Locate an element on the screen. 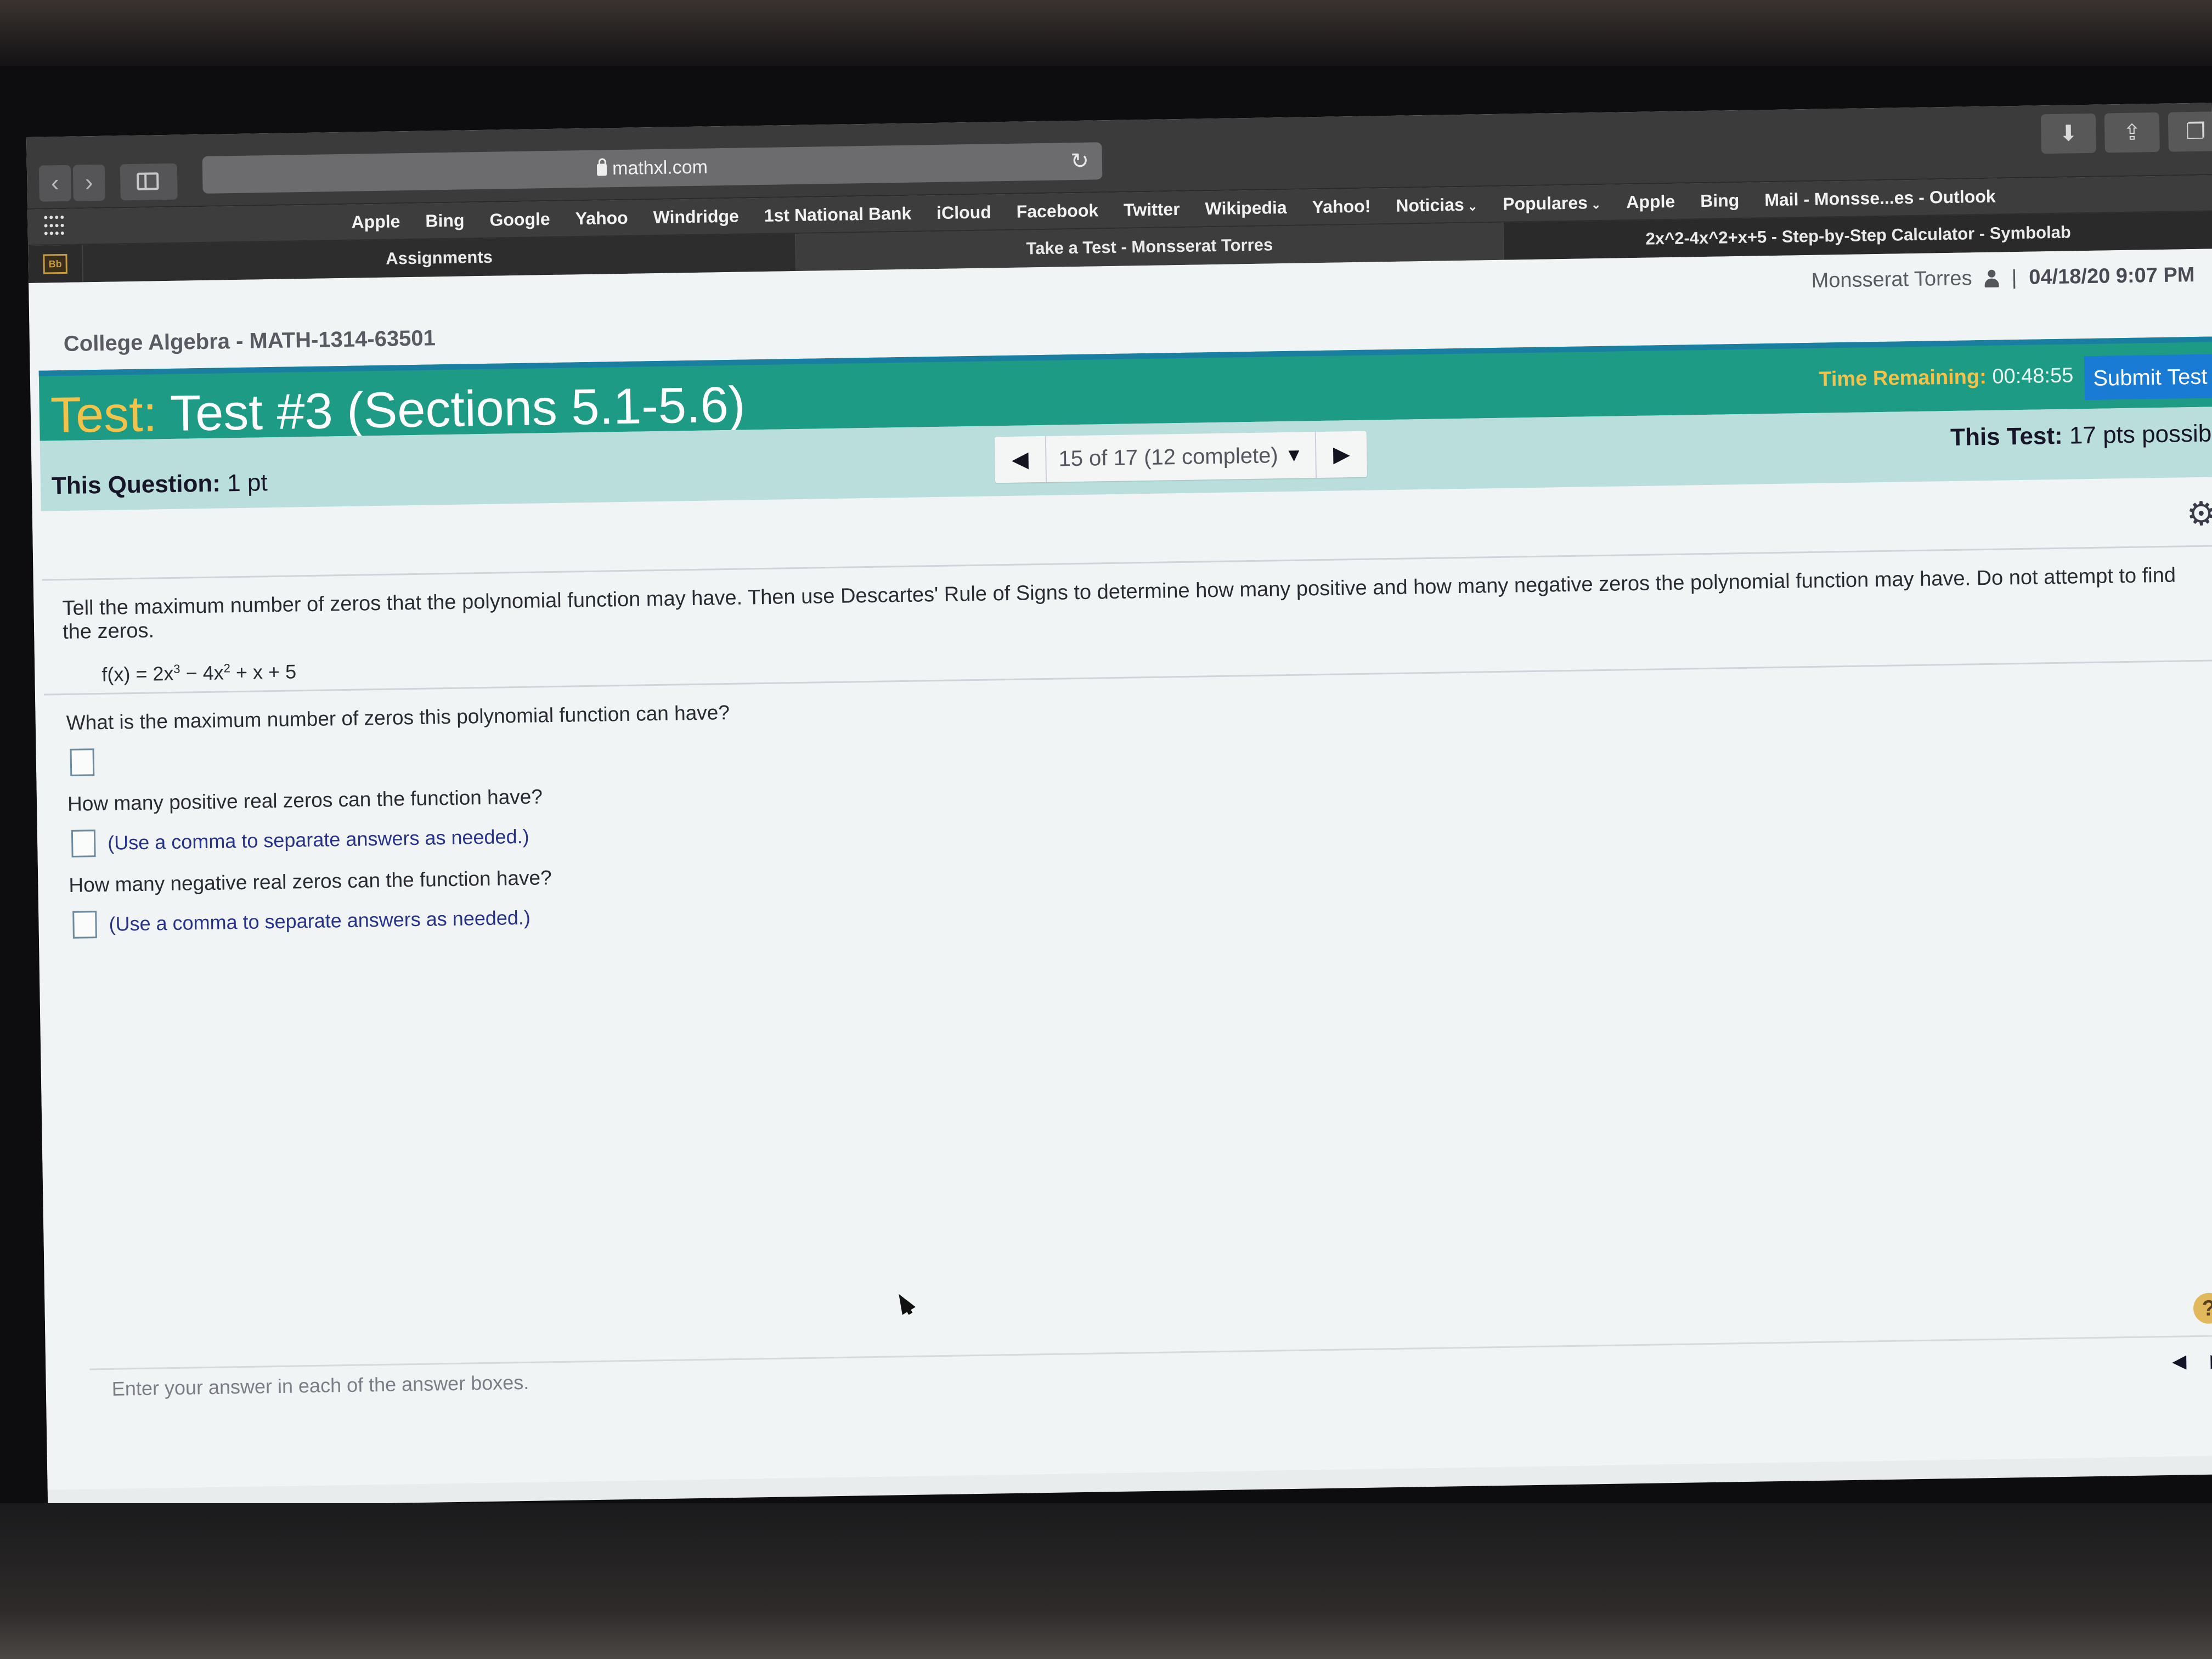 This screenshot has width=2212, height=1659. tabs-icon: ❐ is located at coordinates (2196, 131).